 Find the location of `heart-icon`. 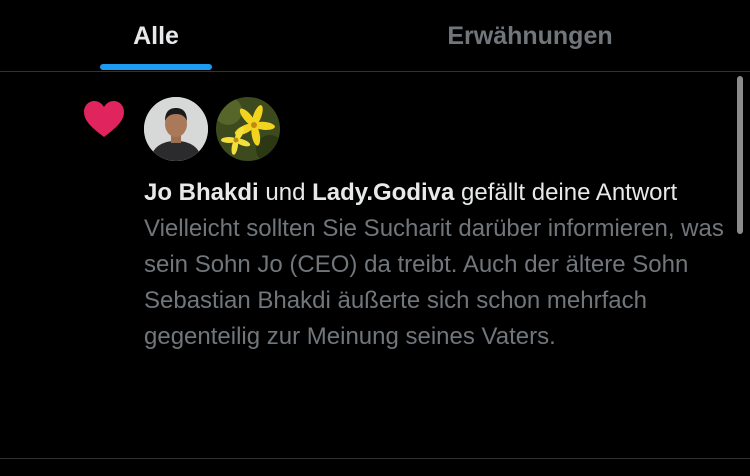

heart-icon is located at coordinates (104, 119).